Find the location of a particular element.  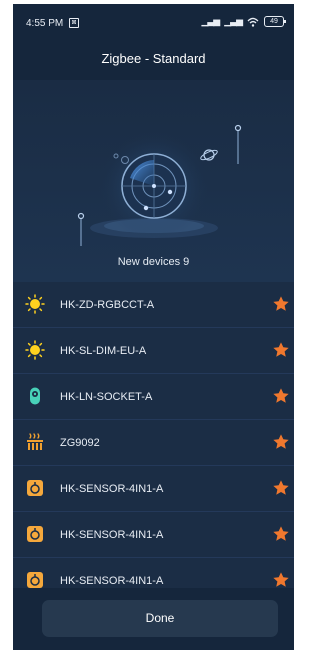

heater-icon is located at coordinates (35, 441).